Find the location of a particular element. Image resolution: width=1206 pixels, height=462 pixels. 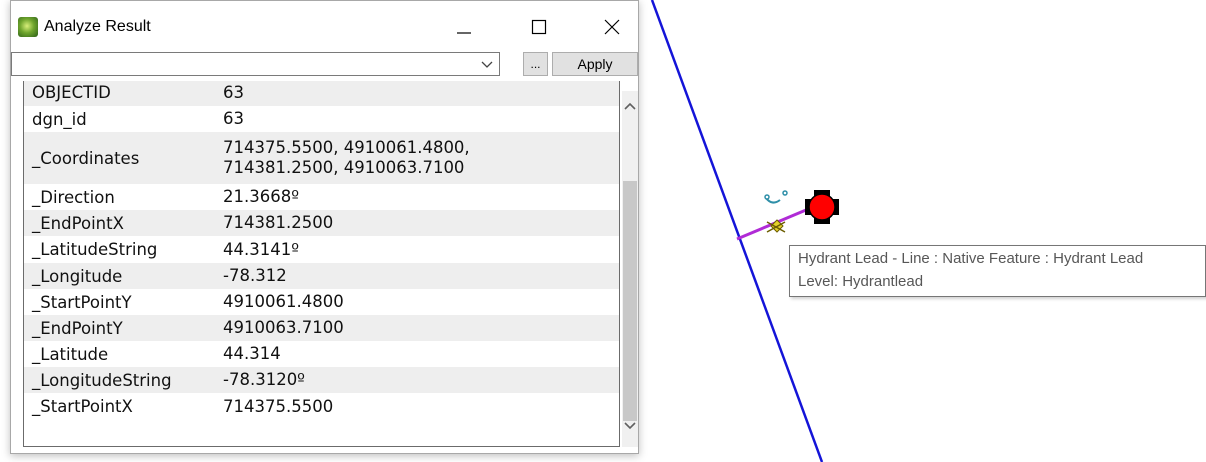

chevron-down-icon is located at coordinates (487, 64).